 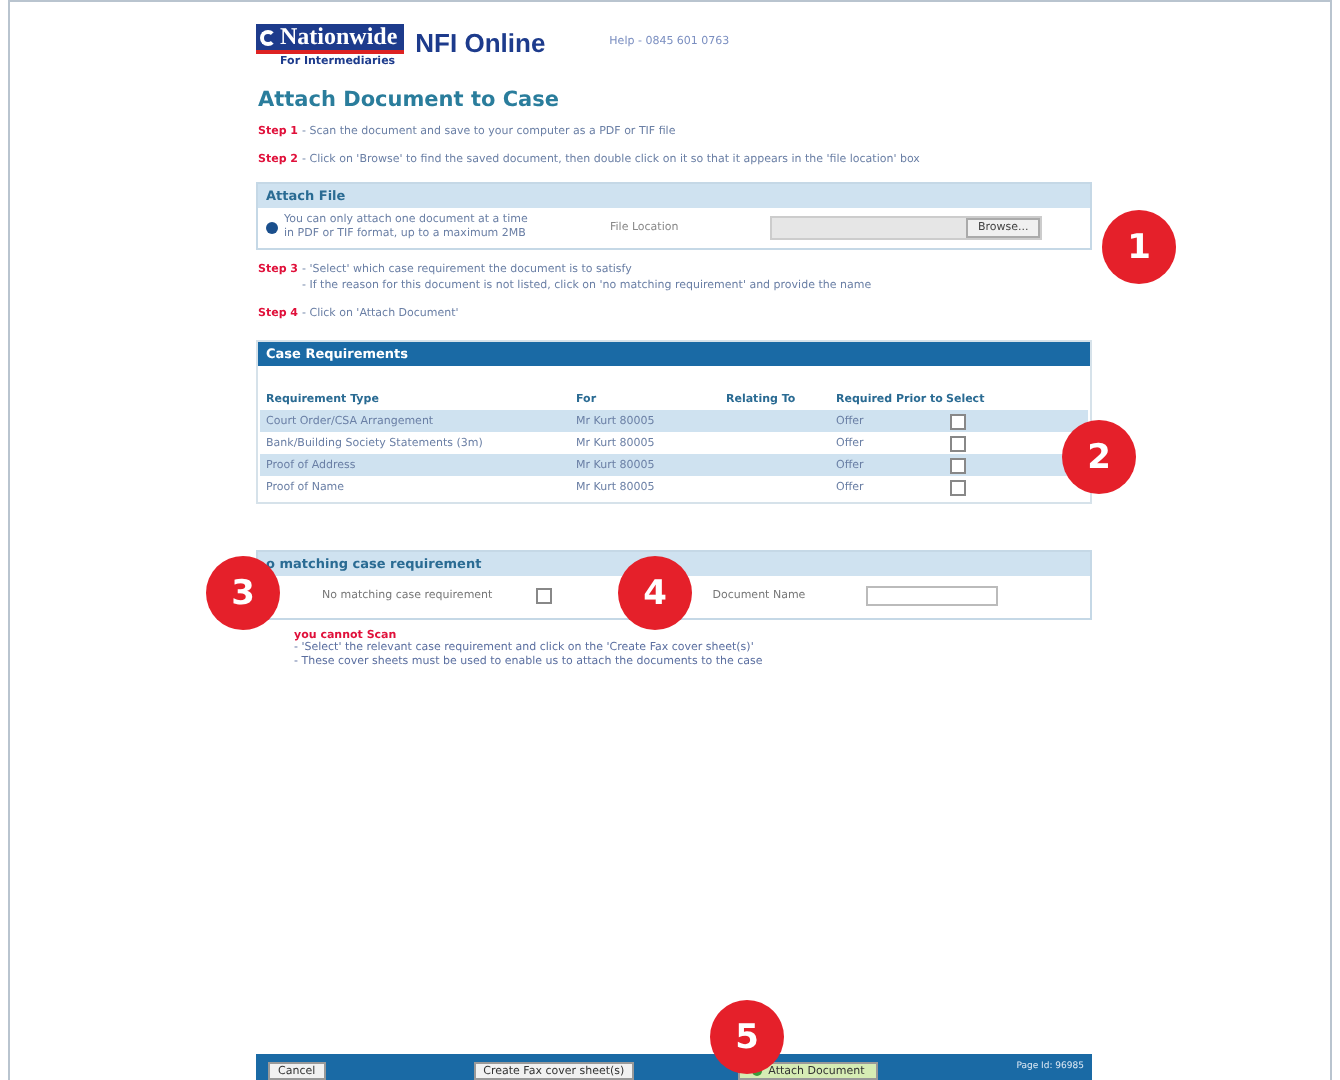 I want to click on document-name-field, so click(x=931, y=596).